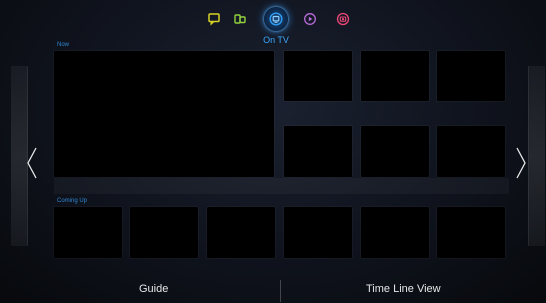 Image resolution: width=546 pixels, height=303 pixels. Describe the element at coordinates (32, 163) in the screenshot. I see `previous-arrow-icon` at that location.